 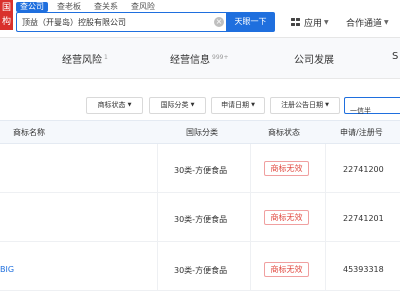 What do you see at coordinates (106, 57) in the screenshot?
I see `section-tab-count: 1` at bounding box center [106, 57].